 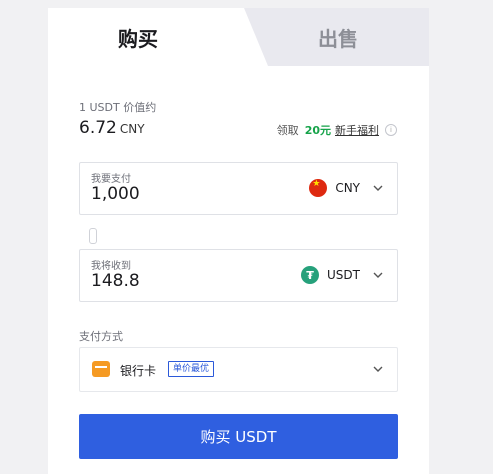 What do you see at coordinates (191, 369) in the screenshot?
I see `best-price-badge: 单价最优` at bounding box center [191, 369].